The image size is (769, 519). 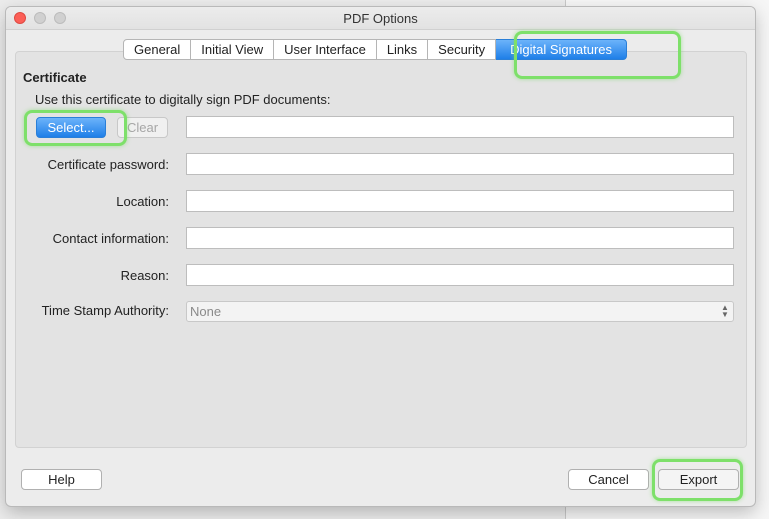 I want to click on help-button: Help, so click(x=61, y=479).